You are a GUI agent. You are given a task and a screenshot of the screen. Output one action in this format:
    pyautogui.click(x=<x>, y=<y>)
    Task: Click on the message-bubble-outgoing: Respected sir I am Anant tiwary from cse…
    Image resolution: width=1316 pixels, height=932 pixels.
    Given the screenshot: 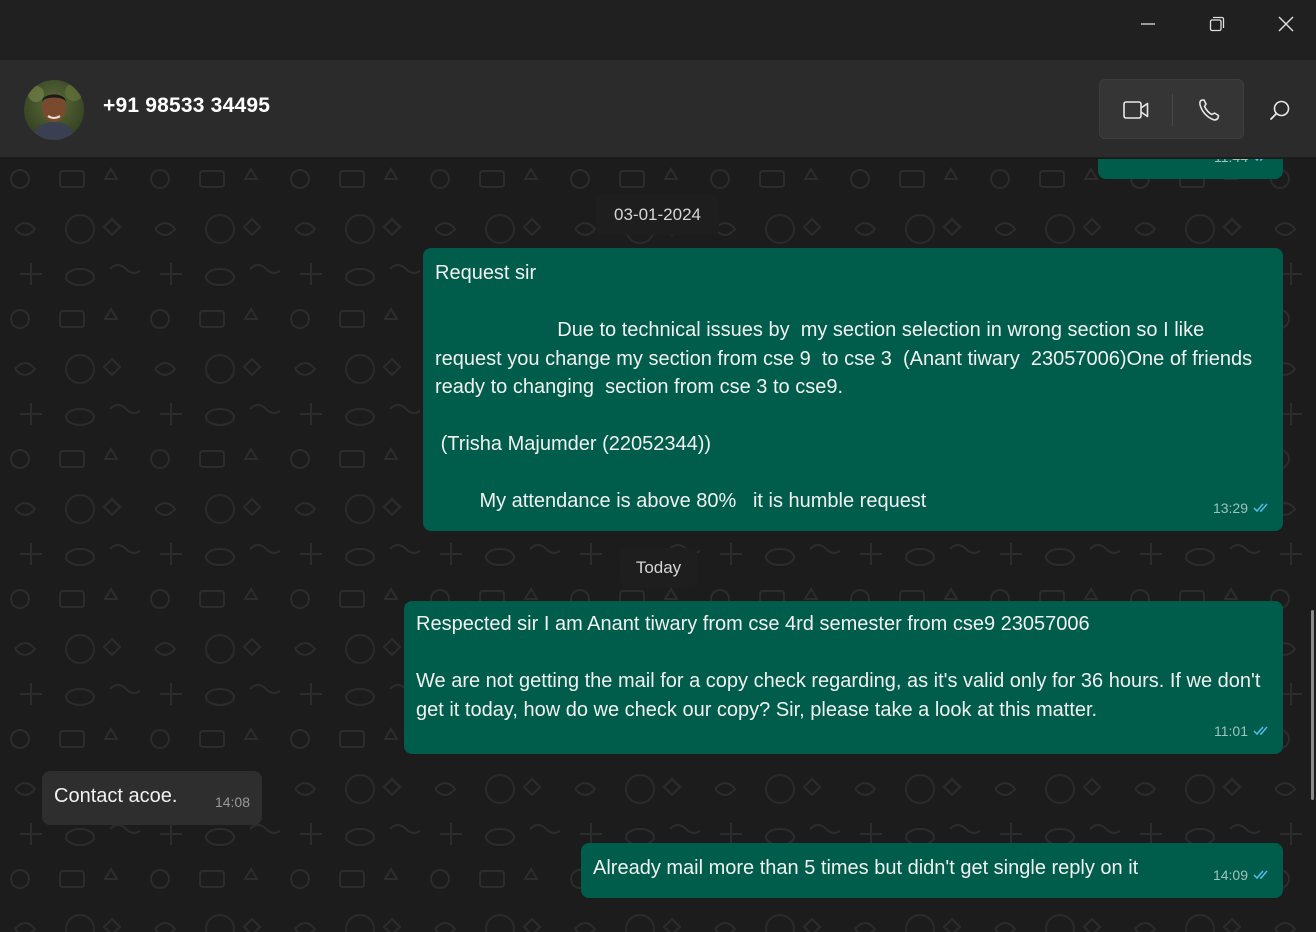 What is the action you would take?
    pyautogui.click(x=843, y=677)
    